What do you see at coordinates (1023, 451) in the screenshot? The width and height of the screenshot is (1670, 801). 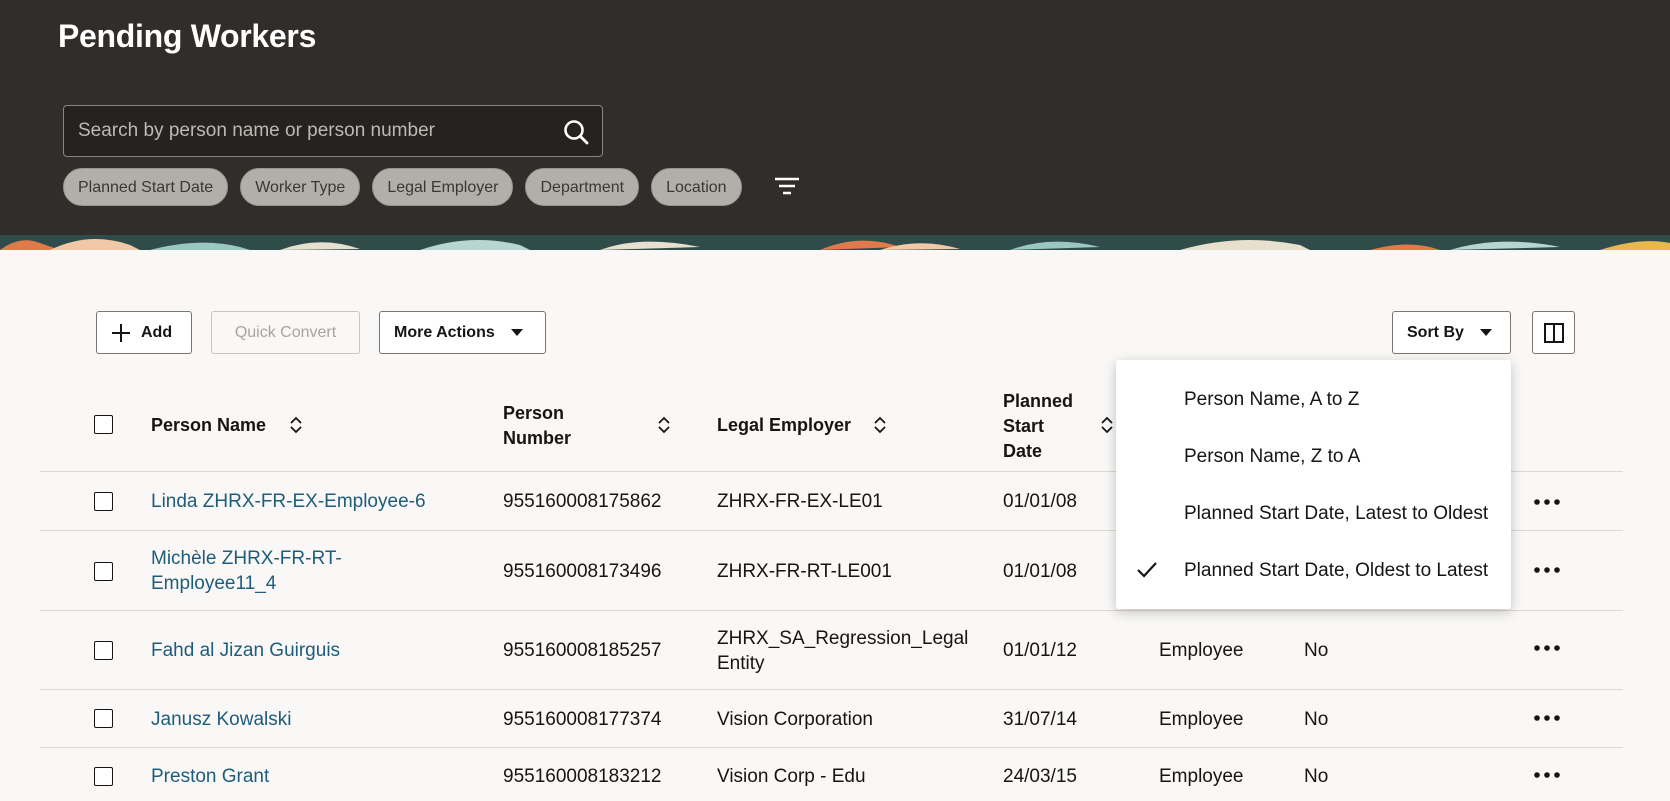 I see `column-planned-start-line3: Date` at bounding box center [1023, 451].